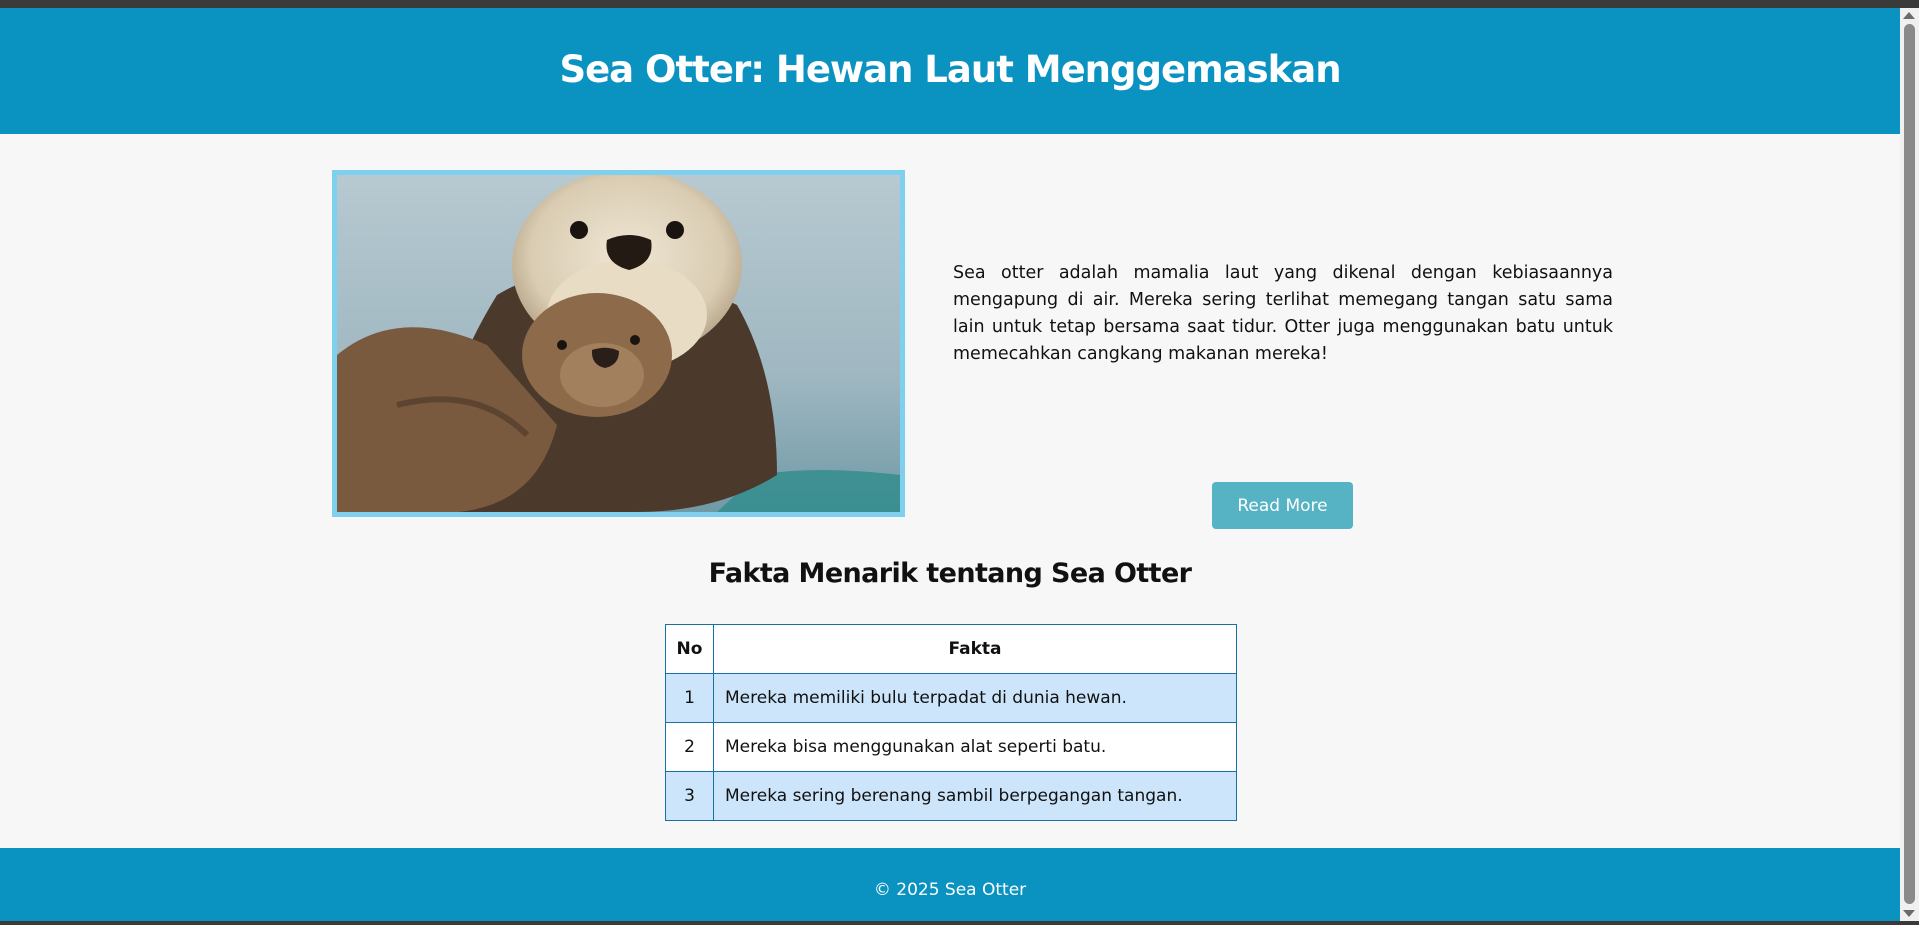  Describe the element at coordinates (689, 649) in the screenshot. I see `column-header-no: No` at that location.